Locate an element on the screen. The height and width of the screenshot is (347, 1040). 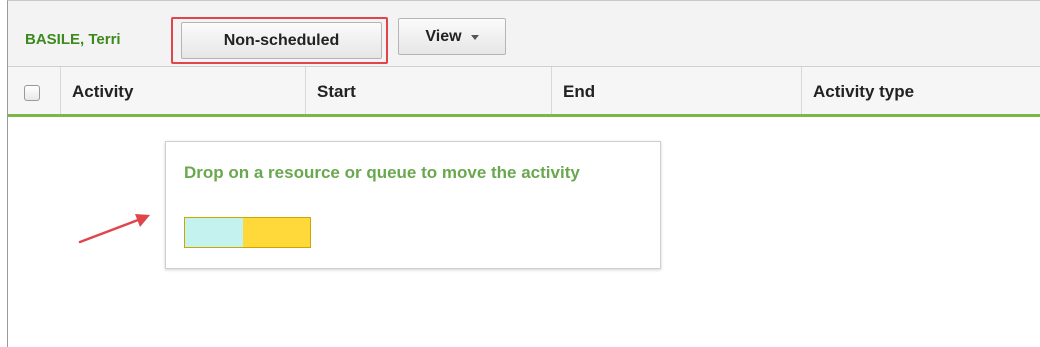
non-scheduled-button: Non-scheduled is located at coordinates (281, 40).